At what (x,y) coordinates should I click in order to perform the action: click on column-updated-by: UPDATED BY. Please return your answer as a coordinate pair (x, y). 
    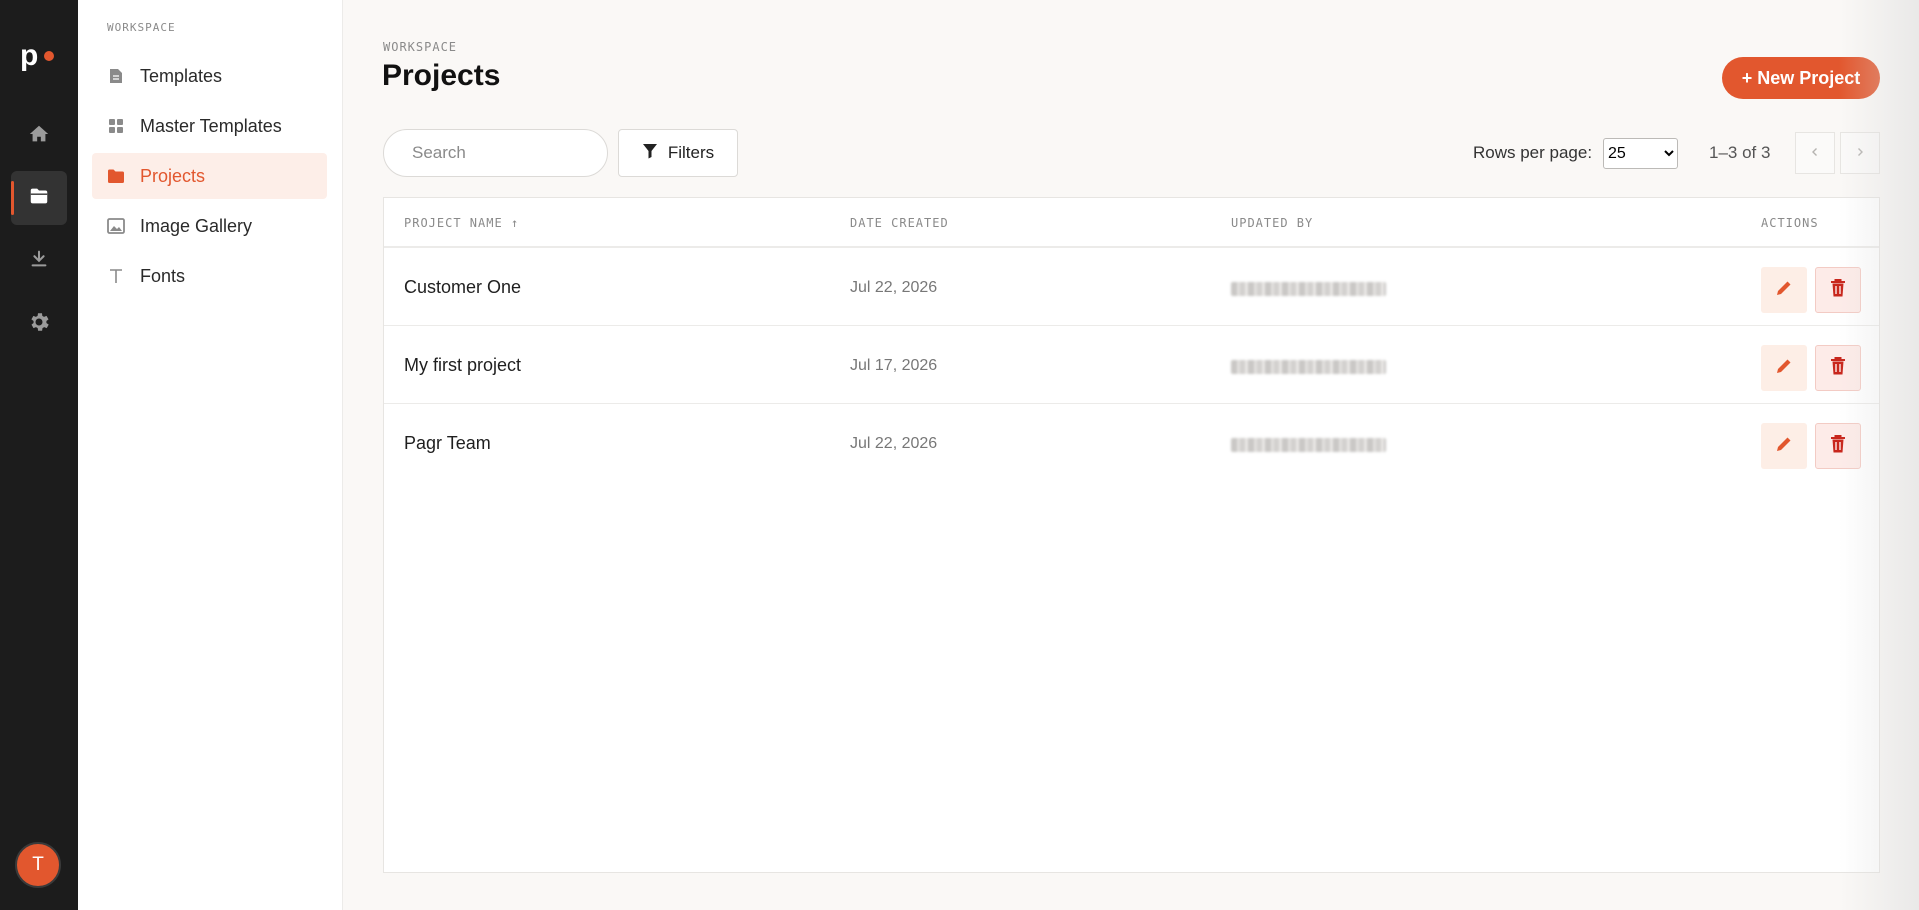
    Looking at the image, I should click on (1272, 223).